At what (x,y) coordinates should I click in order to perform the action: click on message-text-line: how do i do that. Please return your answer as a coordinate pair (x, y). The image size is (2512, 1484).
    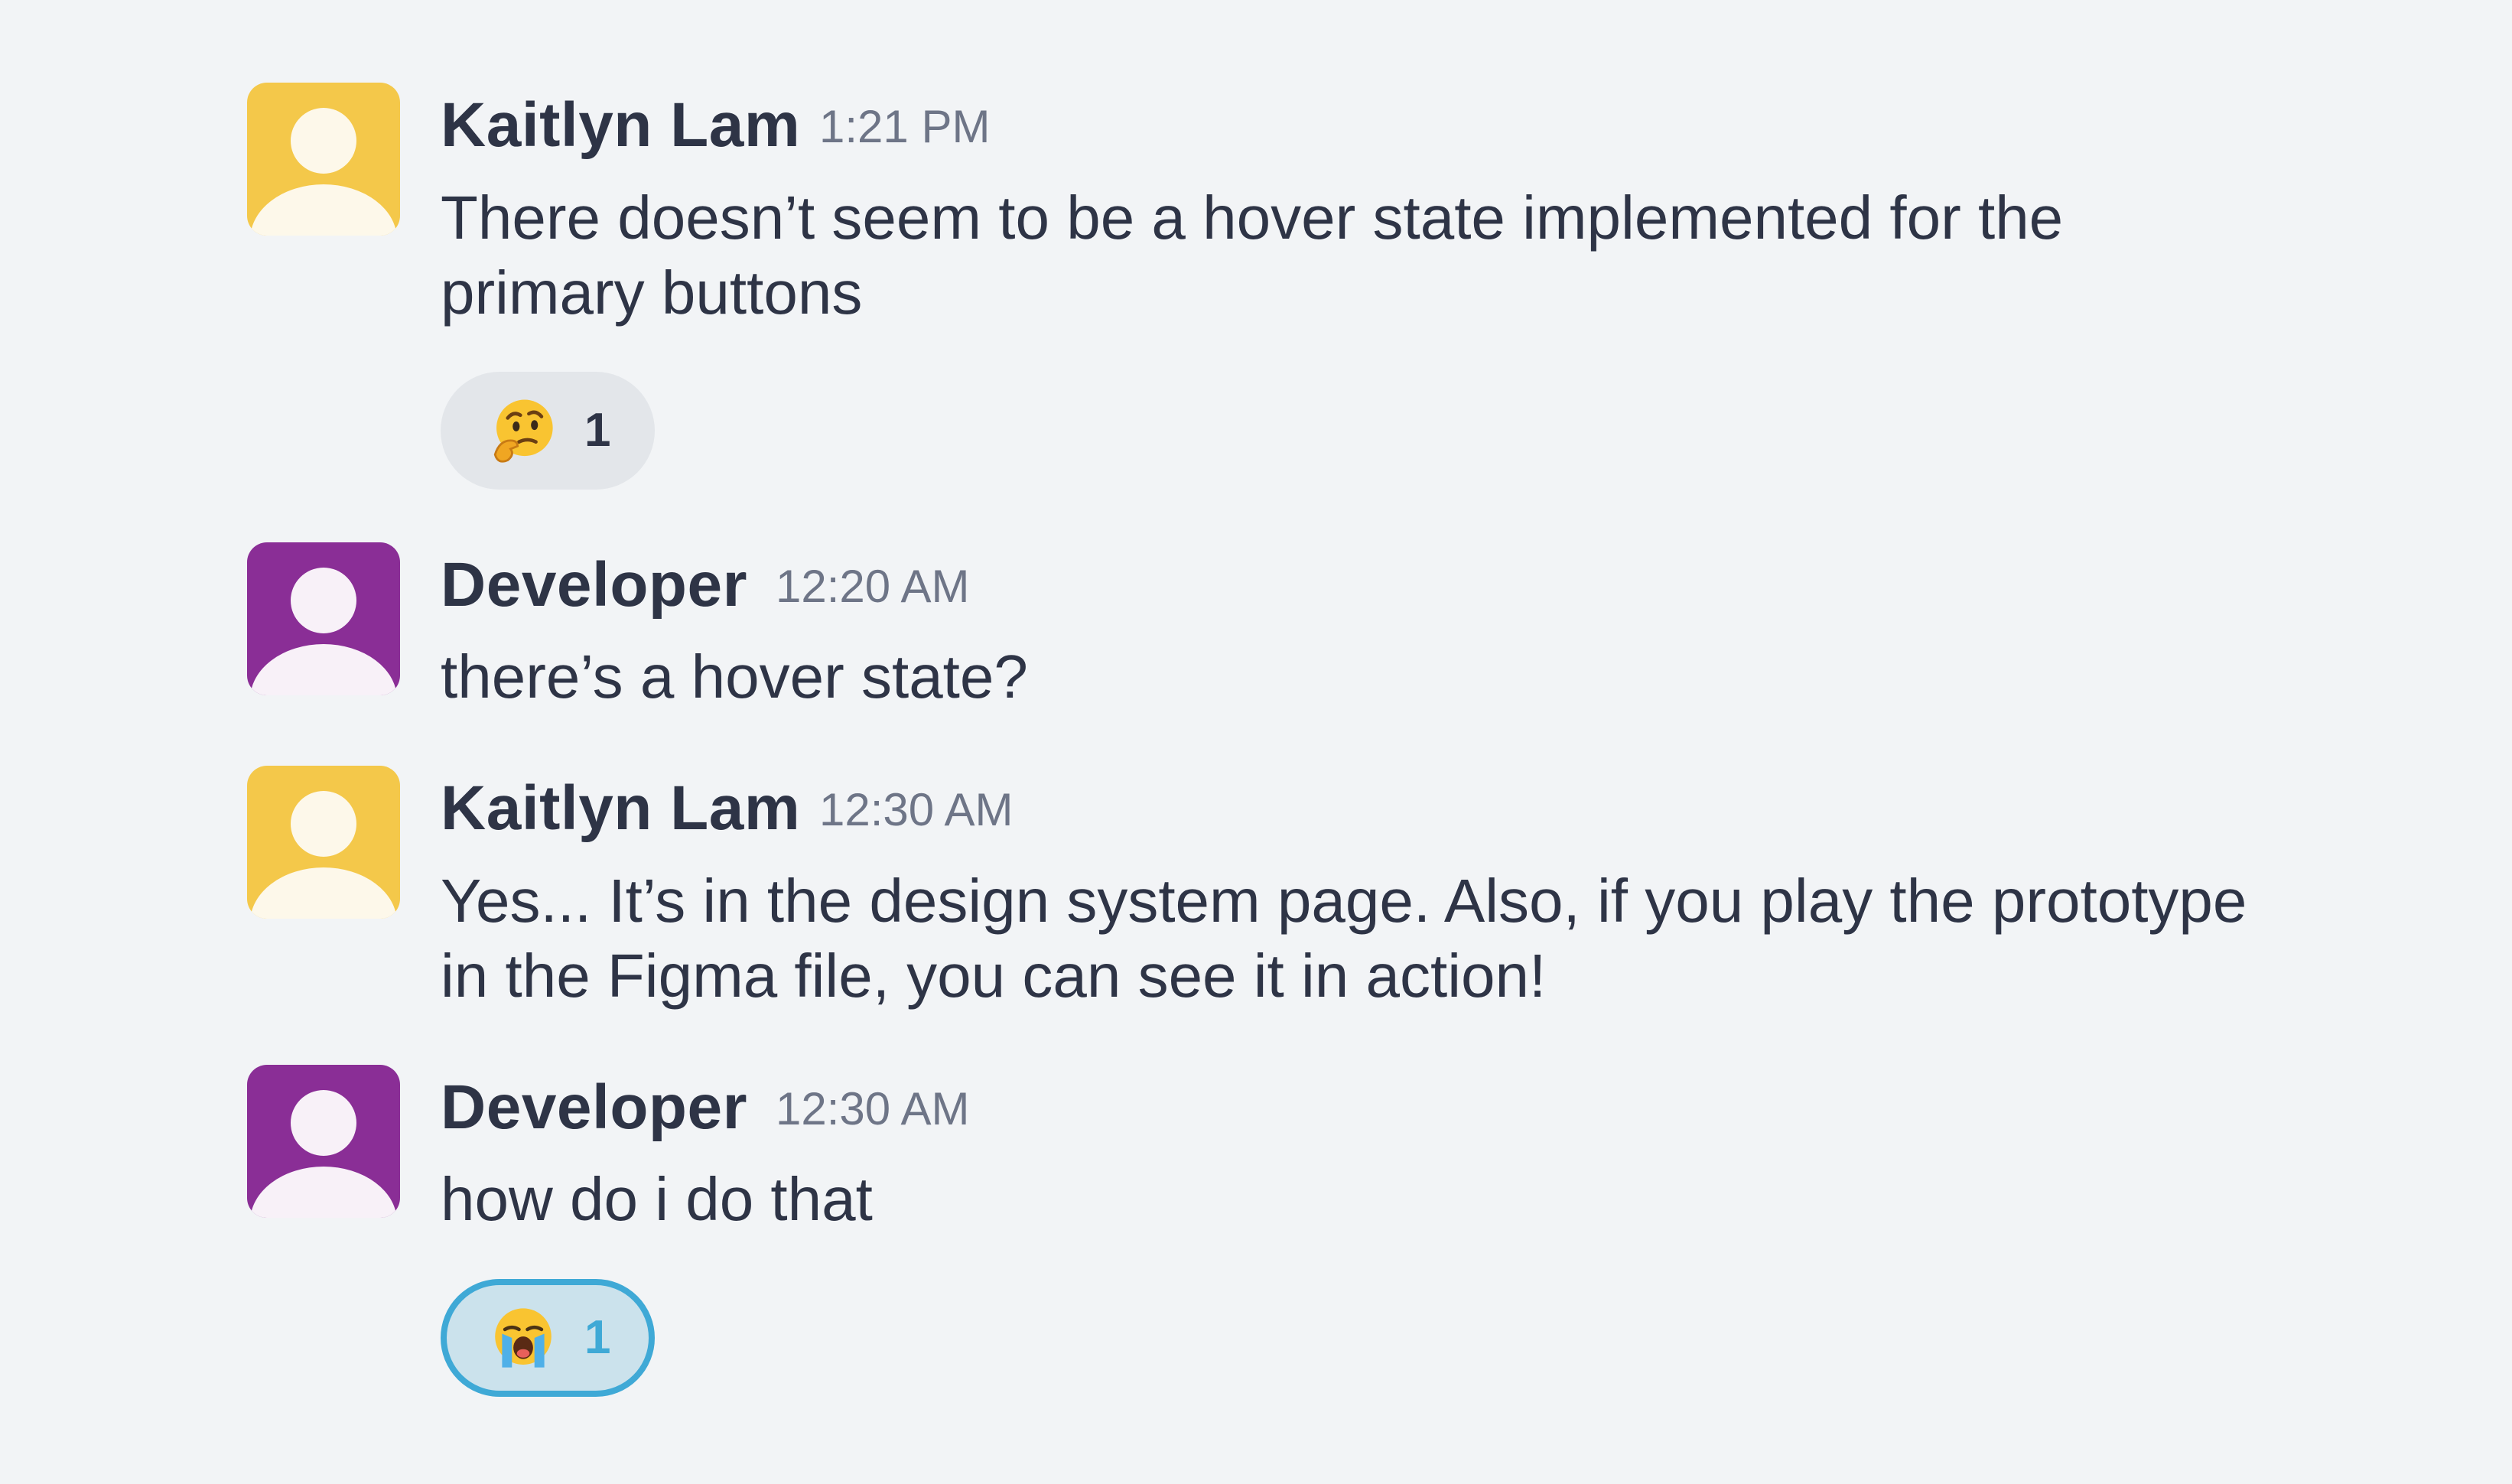
    Looking at the image, I should click on (657, 1199).